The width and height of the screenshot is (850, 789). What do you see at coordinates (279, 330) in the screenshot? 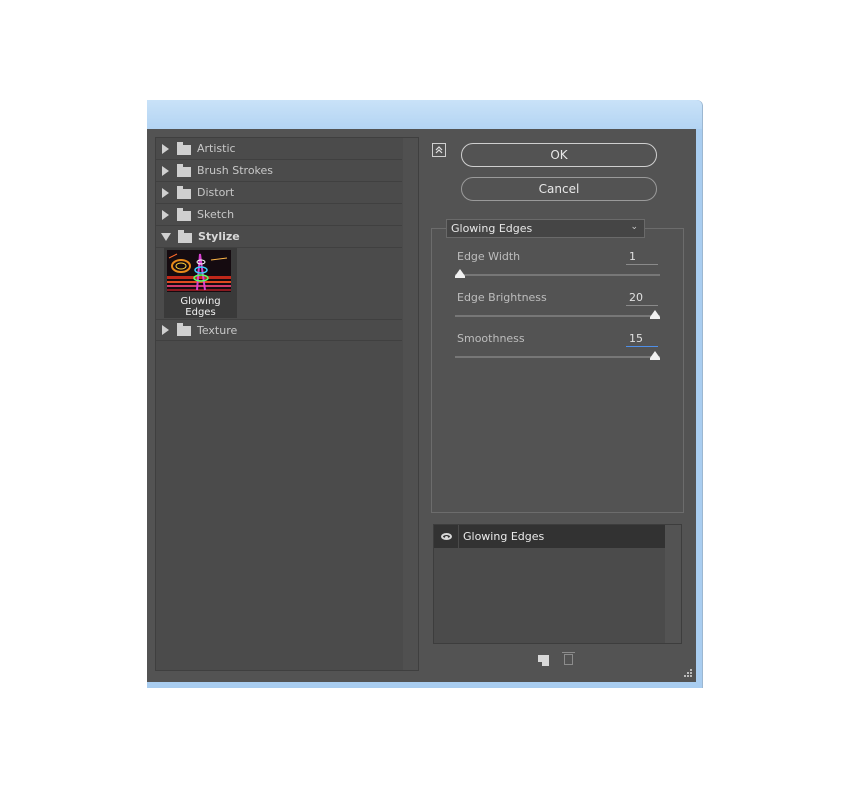
I see `category-texture: Texture` at bounding box center [279, 330].